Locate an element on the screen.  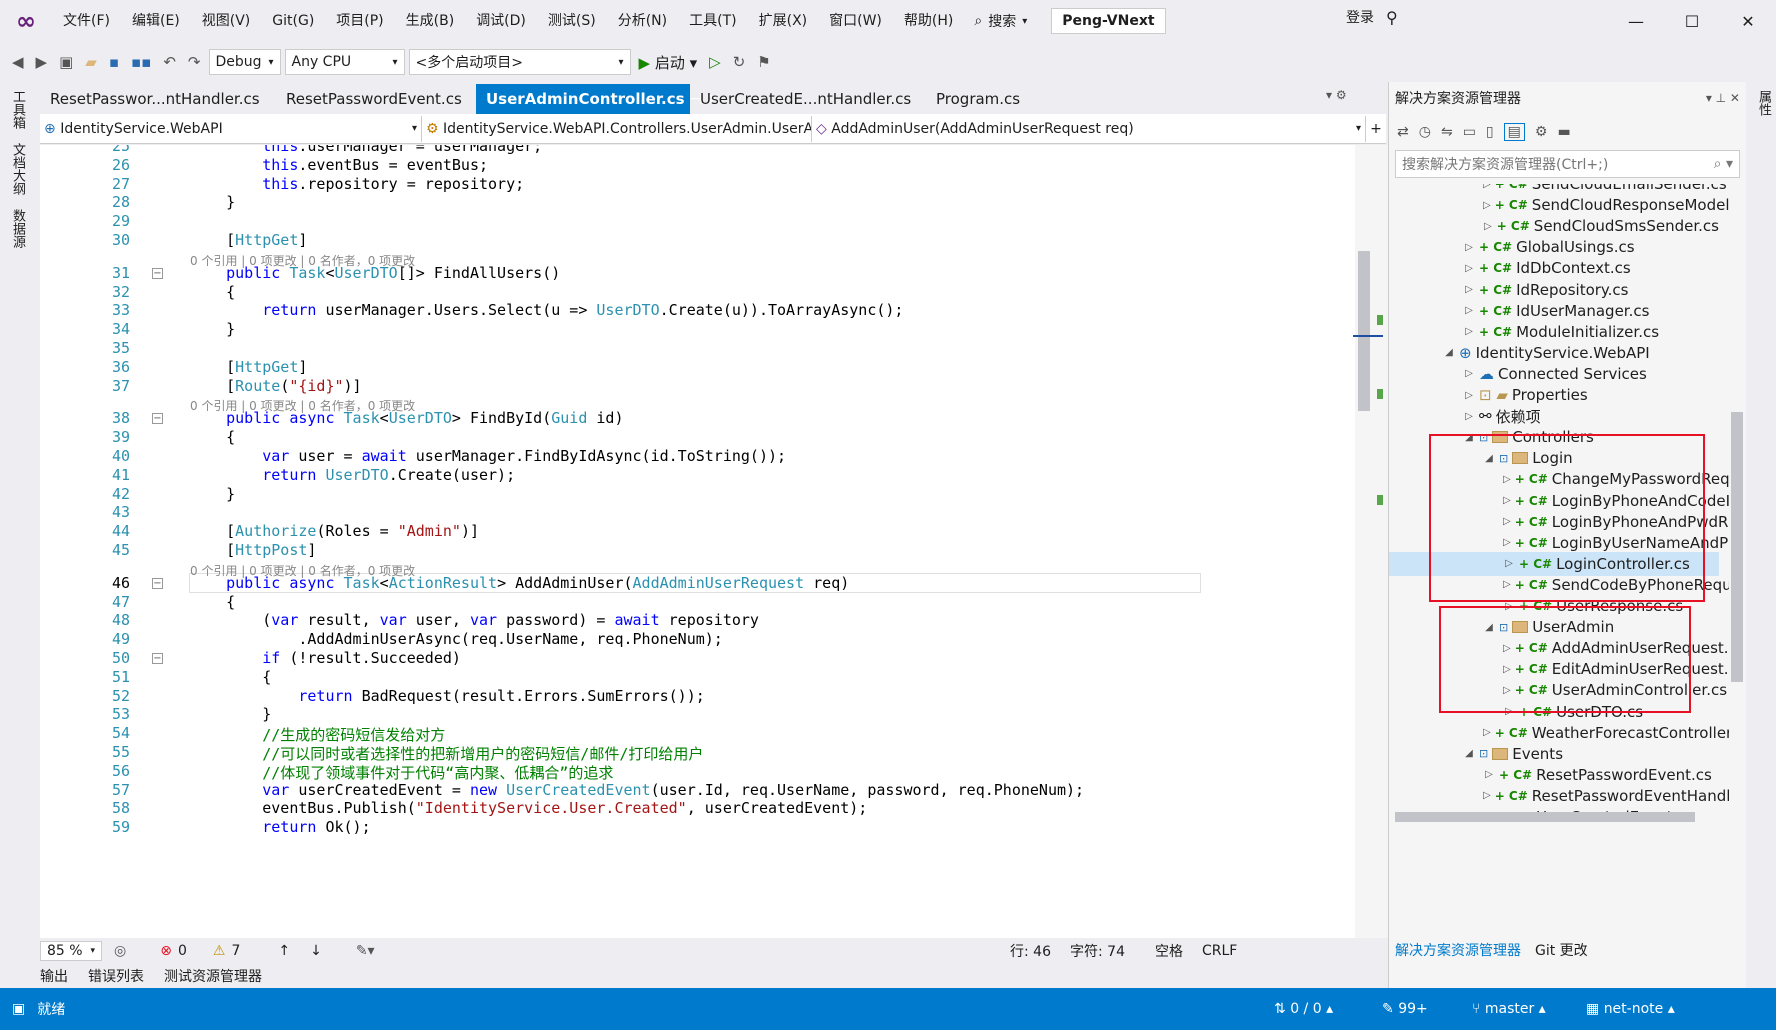
open-folder-icon: ▰ is located at coordinates (91, 62).